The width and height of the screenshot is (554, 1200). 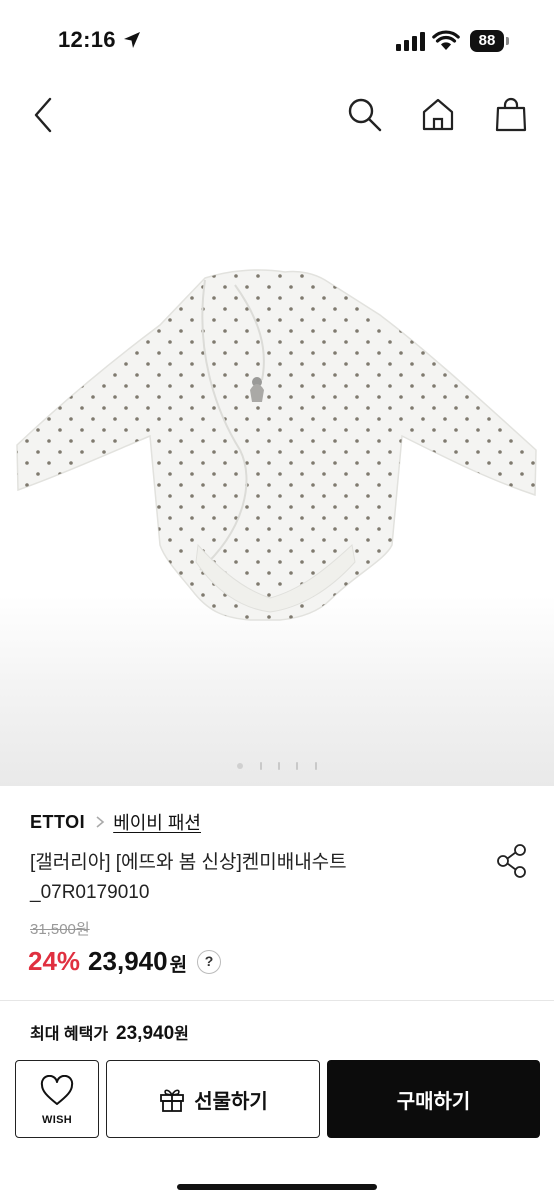 I want to click on brand-name: ETTOI, so click(x=57, y=822).